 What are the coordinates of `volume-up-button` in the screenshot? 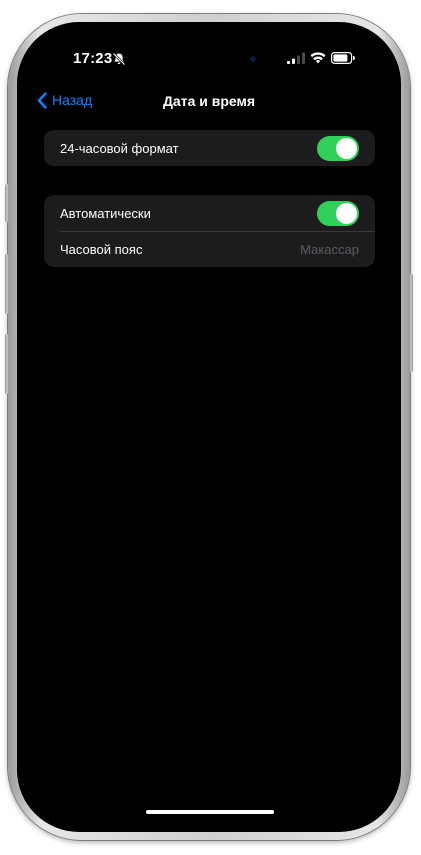 It's located at (7, 284).